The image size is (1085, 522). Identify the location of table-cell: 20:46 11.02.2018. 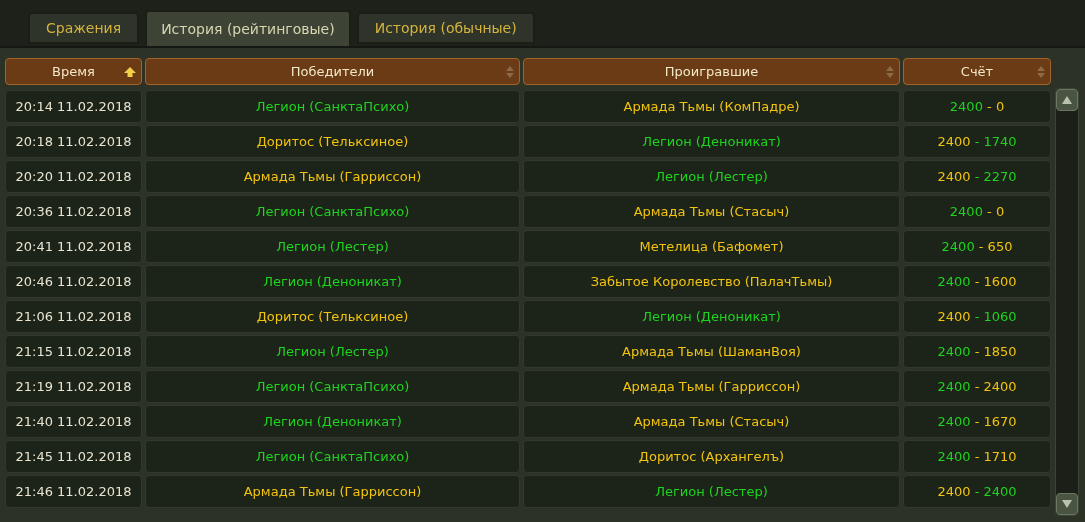
(73, 281).